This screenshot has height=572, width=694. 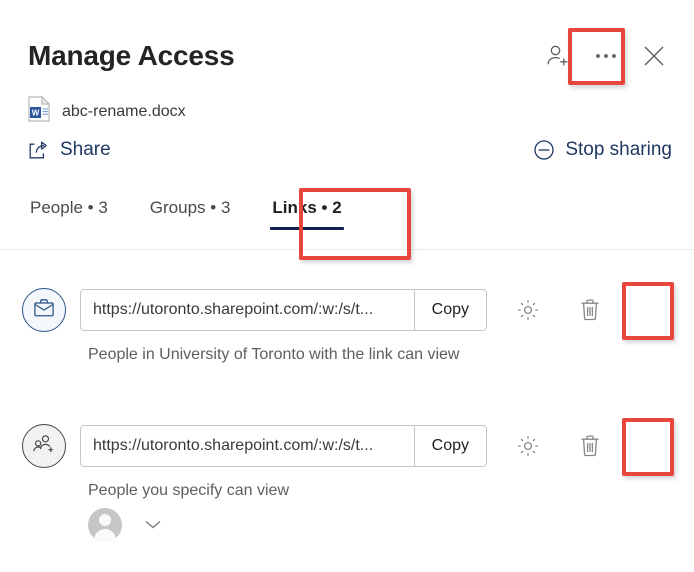 What do you see at coordinates (131, 55) in the screenshot?
I see `page-title: Manage Access` at bounding box center [131, 55].